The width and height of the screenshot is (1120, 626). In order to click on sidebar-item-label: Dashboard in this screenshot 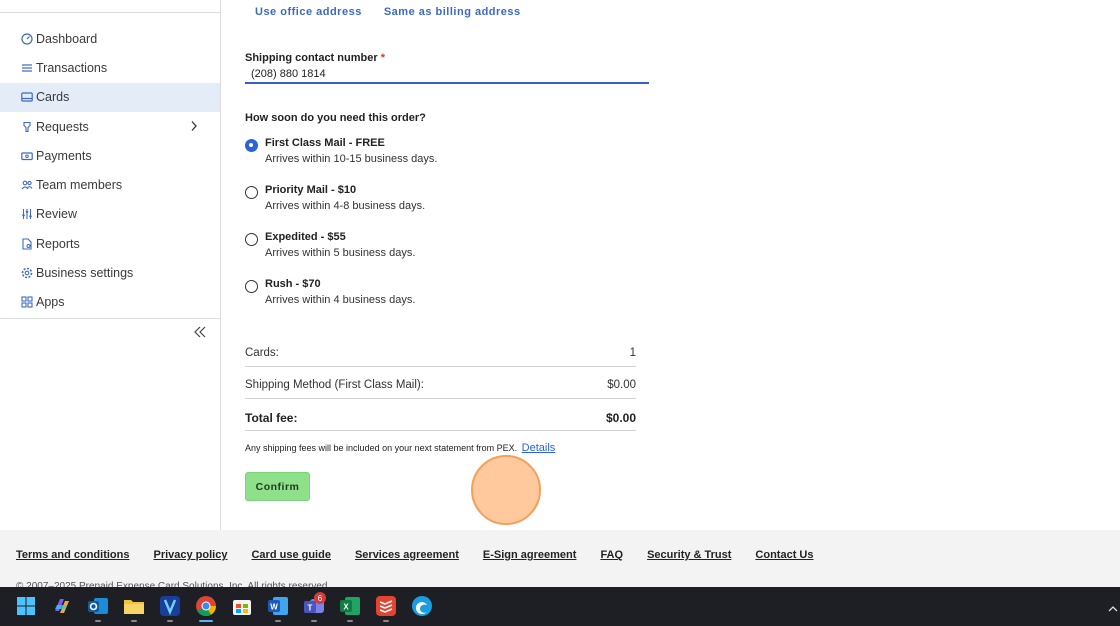, I will do `click(67, 38)`.